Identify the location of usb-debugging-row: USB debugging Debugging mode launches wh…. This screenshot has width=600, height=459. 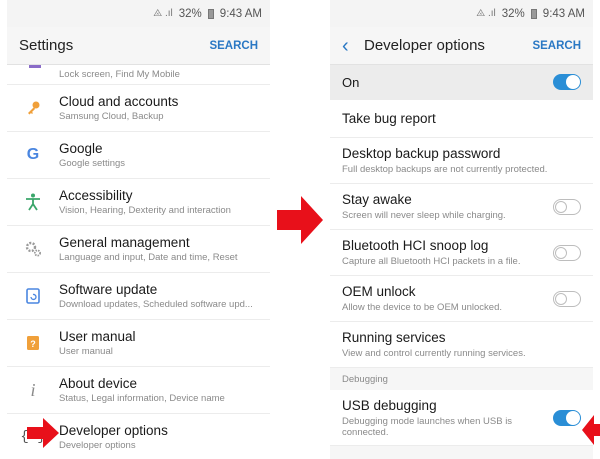
(461, 418).